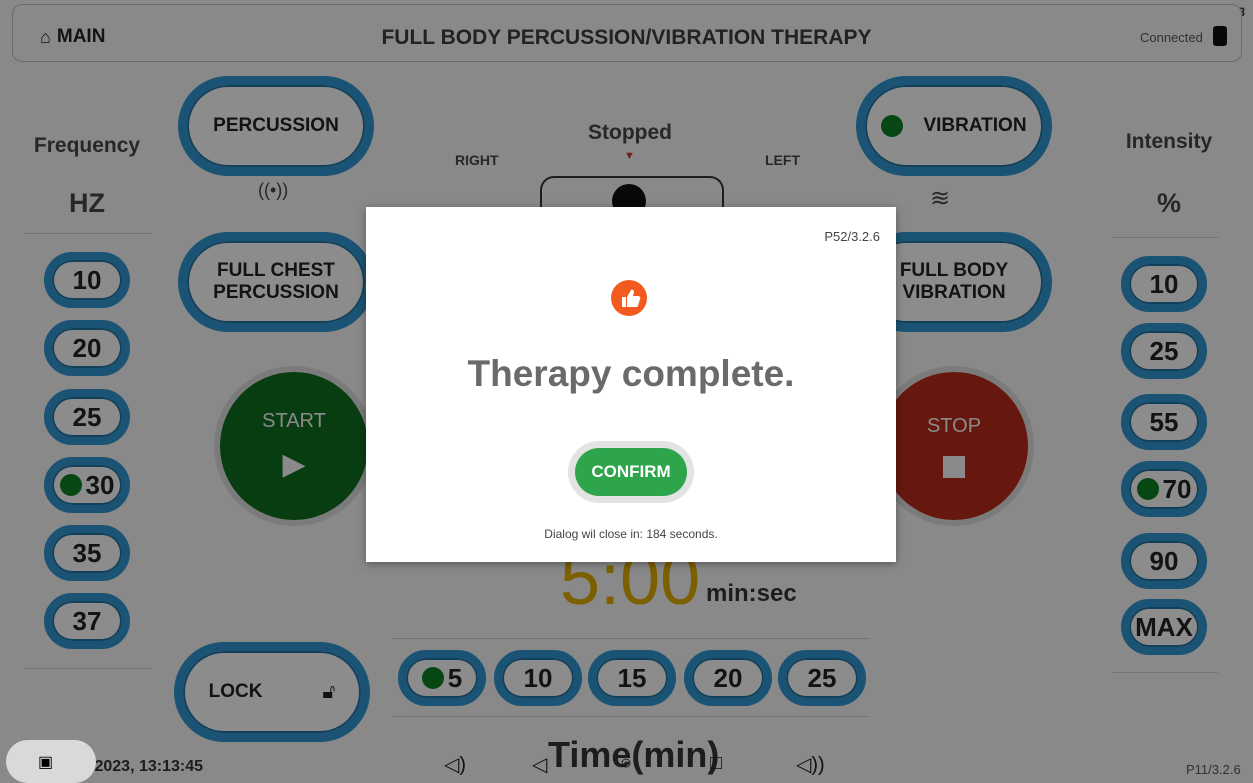 This screenshot has width=1253, height=783. I want to click on screenshot-button: ▣, so click(51, 761).